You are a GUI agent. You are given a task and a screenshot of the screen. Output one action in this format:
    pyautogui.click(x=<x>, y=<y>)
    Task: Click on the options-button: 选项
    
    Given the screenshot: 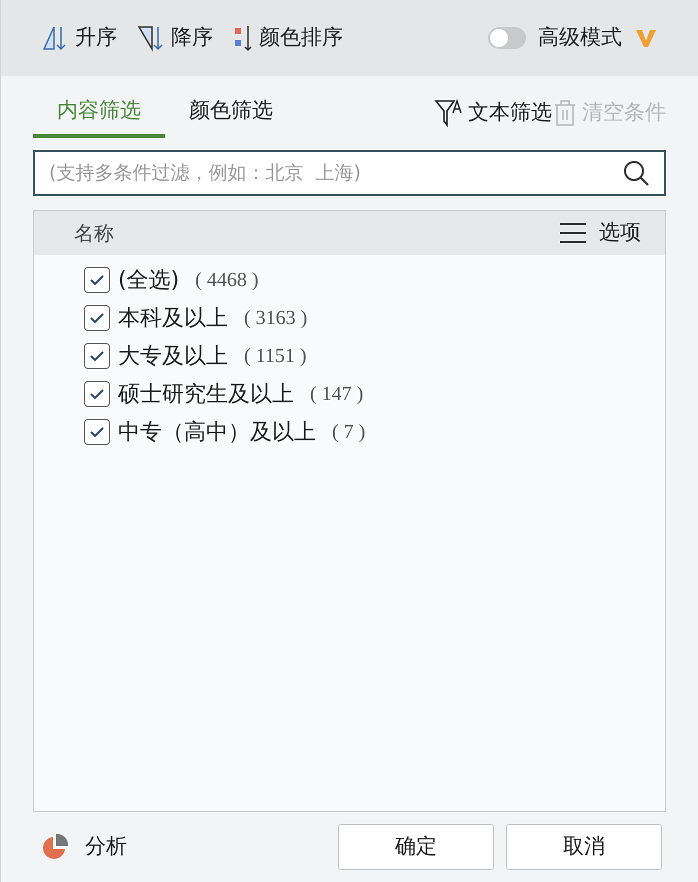 What is the action you would take?
    pyautogui.click(x=600, y=233)
    